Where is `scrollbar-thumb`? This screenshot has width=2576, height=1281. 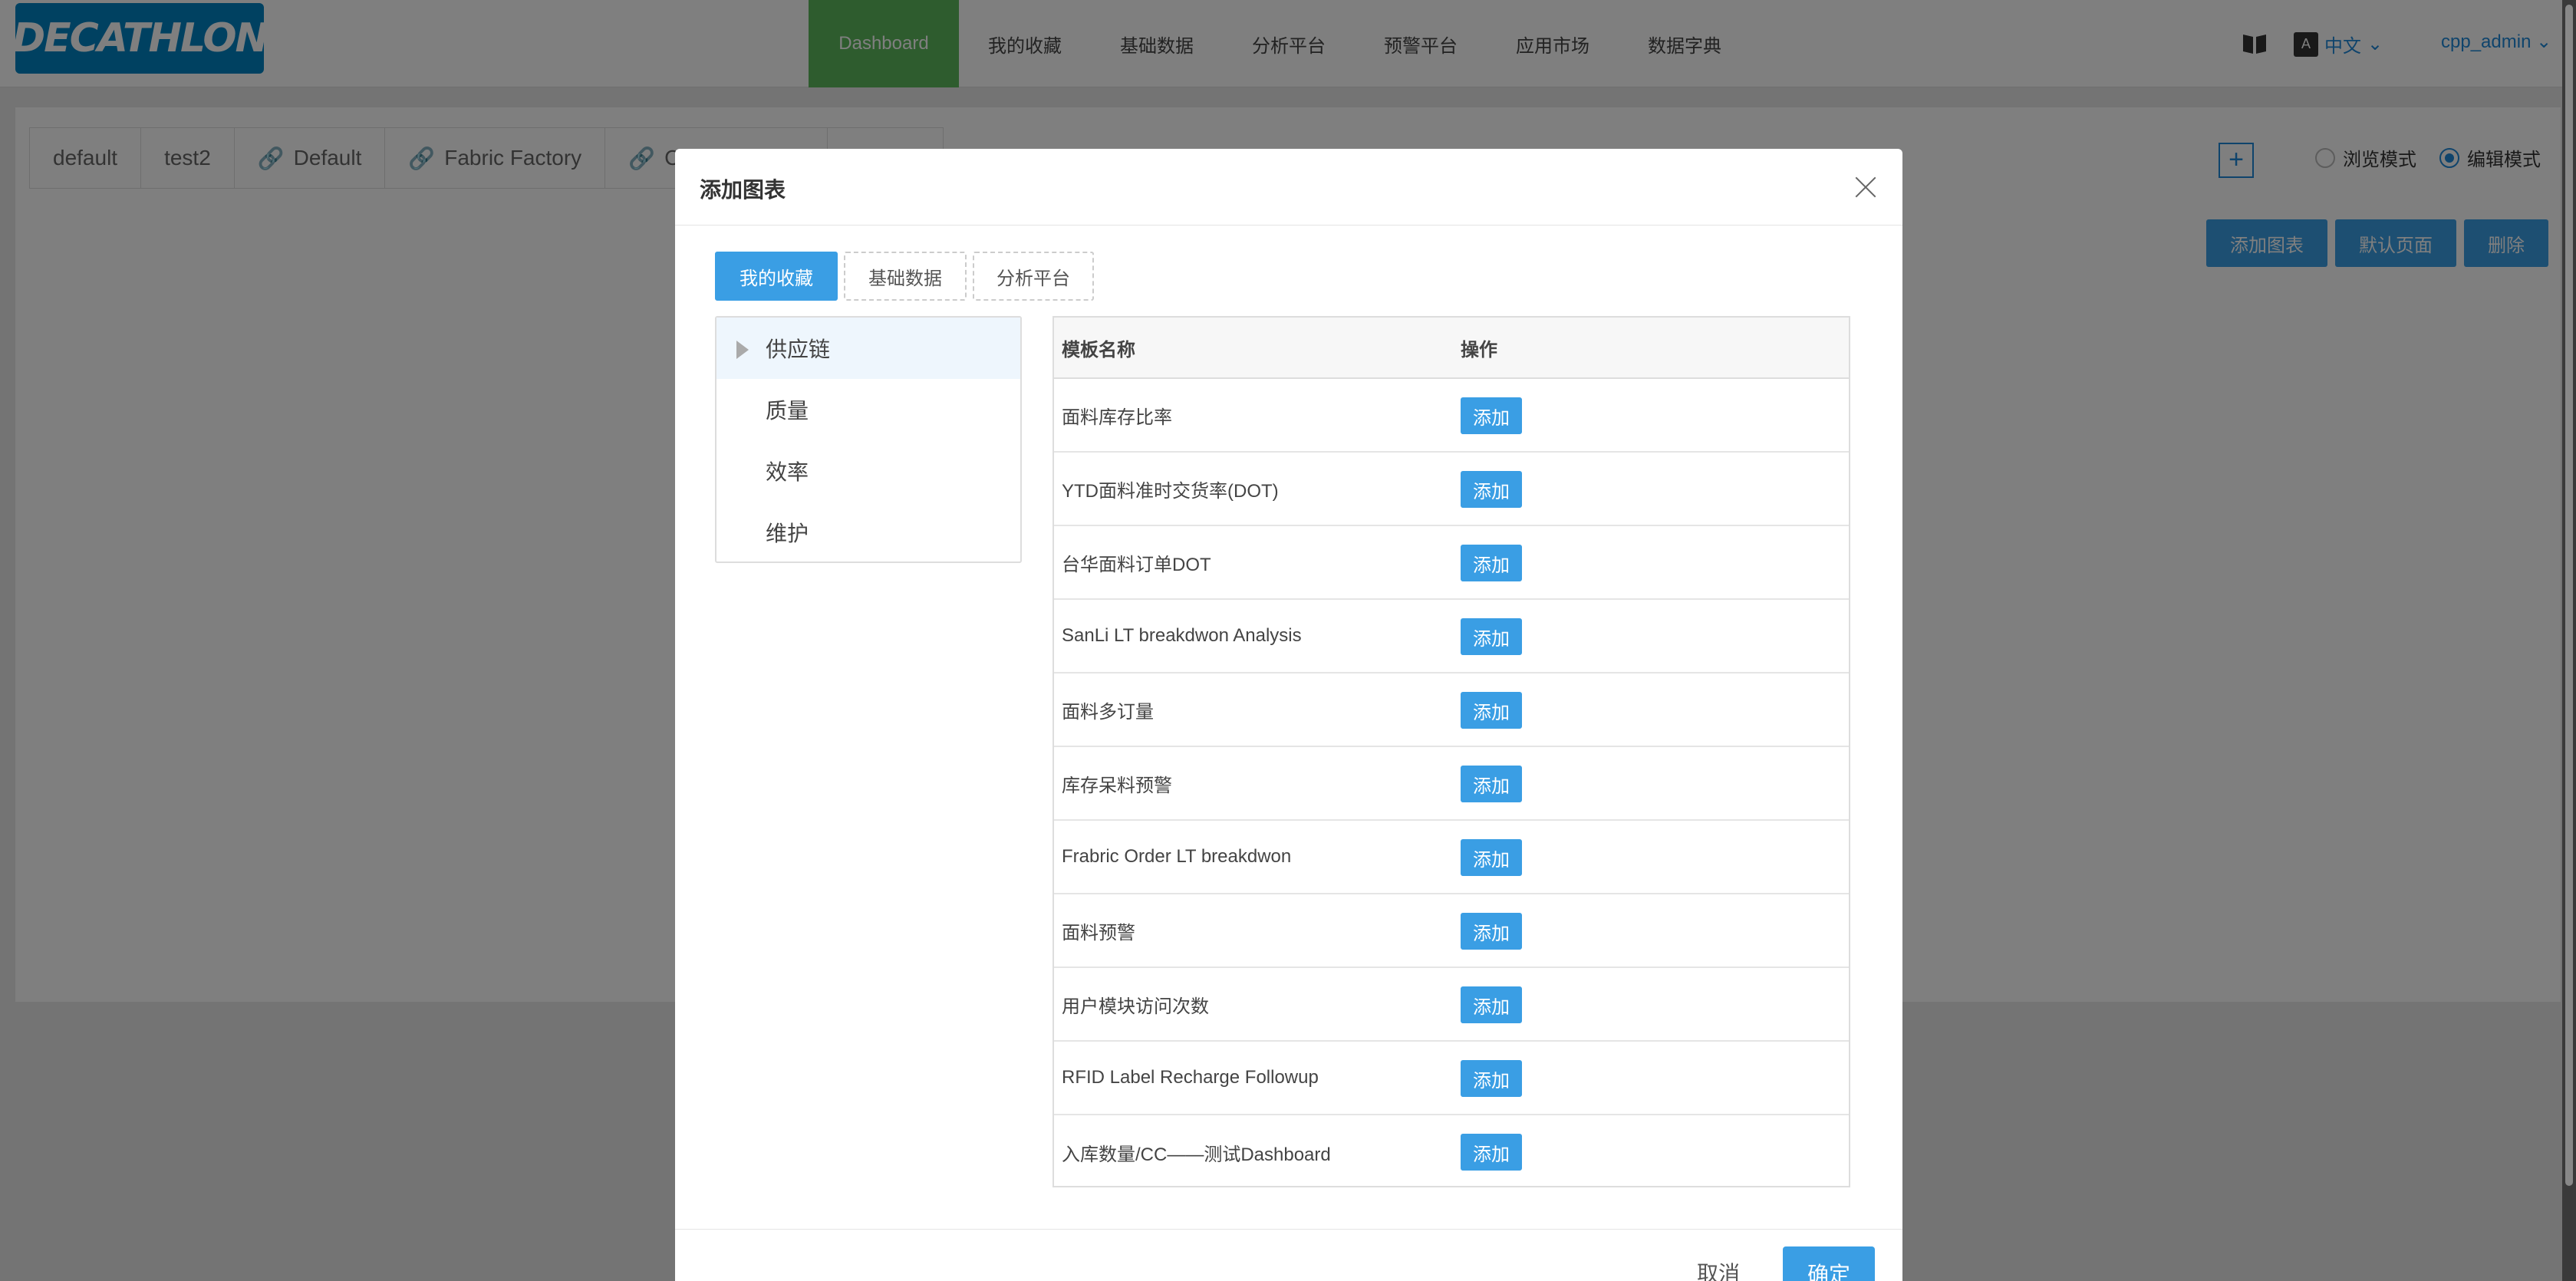
scrollbar-thumb is located at coordinates (2569, 595).